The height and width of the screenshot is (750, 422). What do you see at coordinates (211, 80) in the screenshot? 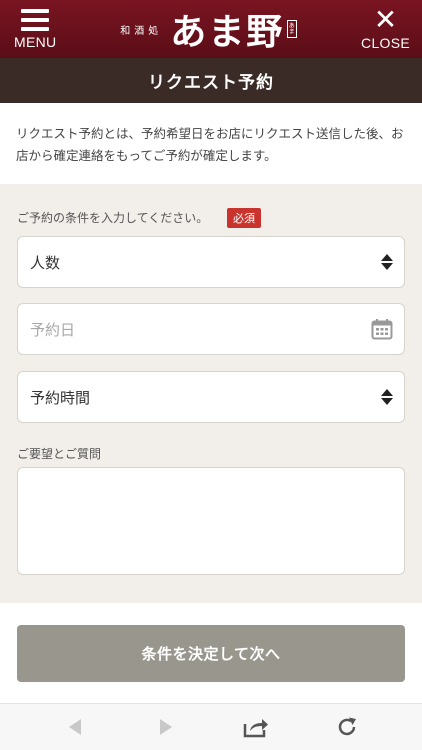
I see `page-title: リクエスト予約` at bounding box center [211, 80].